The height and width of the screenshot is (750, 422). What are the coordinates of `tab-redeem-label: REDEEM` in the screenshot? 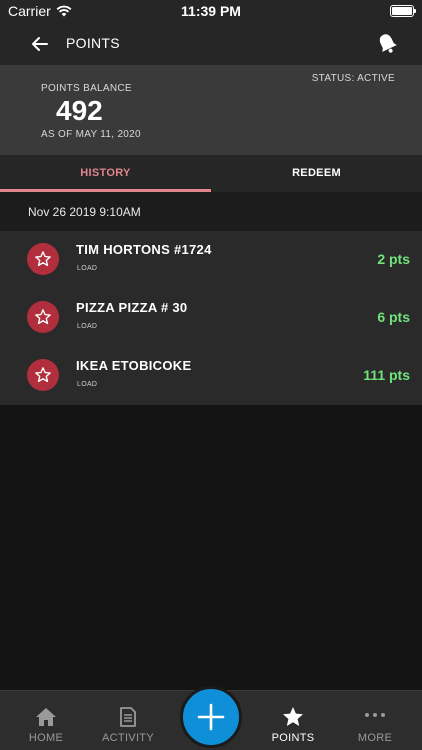 It's located at (316, 173).